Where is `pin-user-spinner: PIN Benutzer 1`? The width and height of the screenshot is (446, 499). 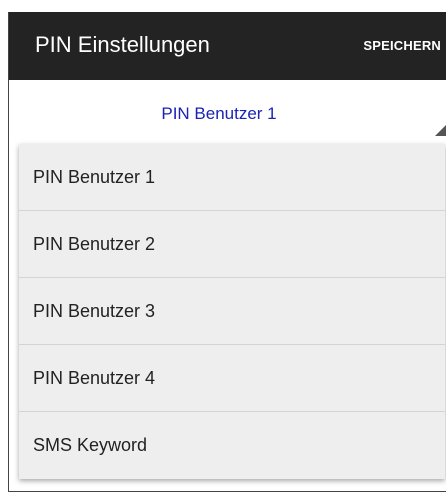 pin-user-spinner: PIN Benutzer 1 is located at coordinates (227, 111).